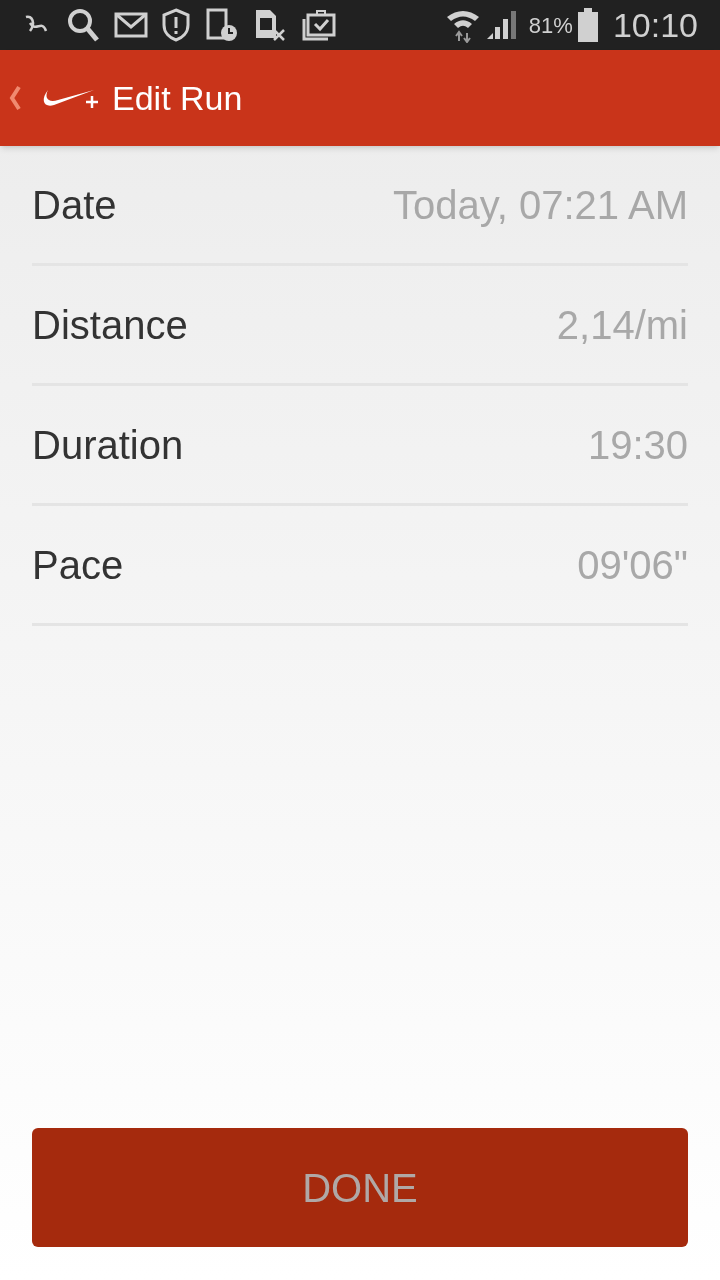 The height and width of the screenshot is (1280, 720). Describe the element at coordinates (74, 205) in the screenshot. I see `field-label: Date` at that location.